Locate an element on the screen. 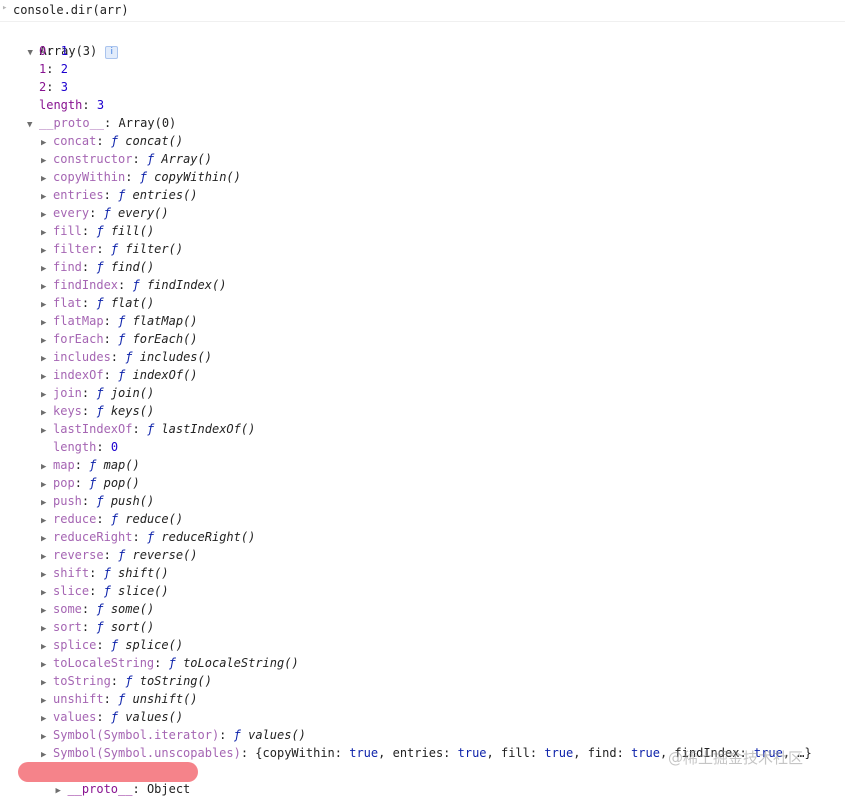 The image size is (845, 800). method-row: ▶ splice: ƒ splice() is located at coordinates (112, 645).